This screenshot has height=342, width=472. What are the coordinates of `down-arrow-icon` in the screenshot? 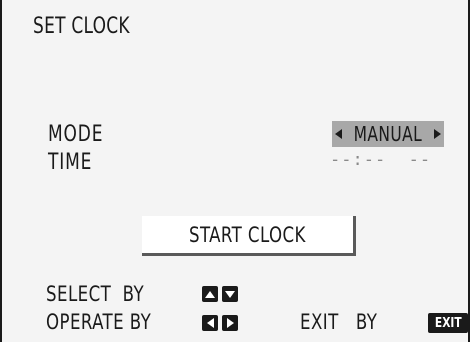 It's located at (230, 294).